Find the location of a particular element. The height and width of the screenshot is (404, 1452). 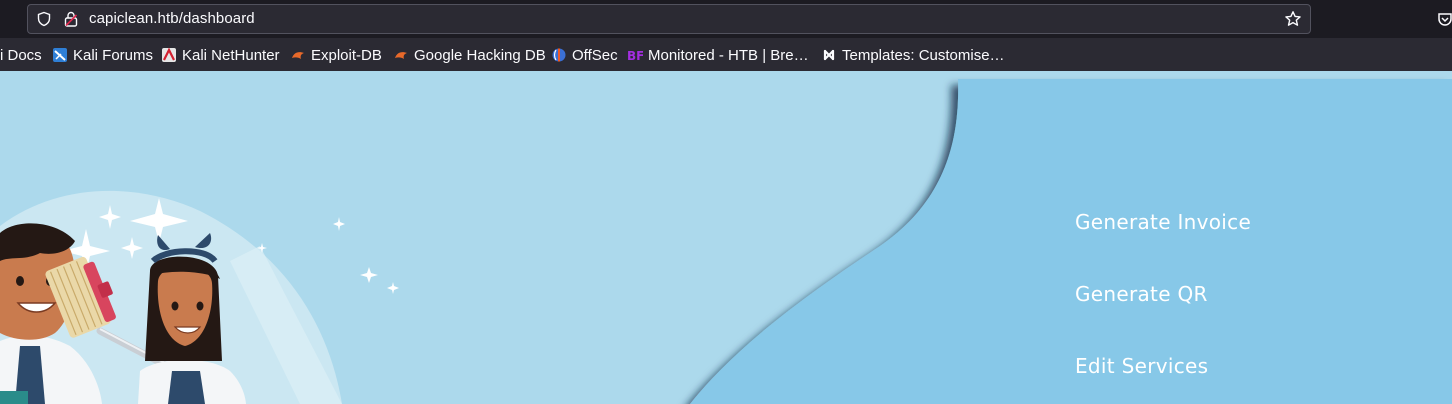

bookmark-label: Google Hacking DB is located at coordinates (480, 55).